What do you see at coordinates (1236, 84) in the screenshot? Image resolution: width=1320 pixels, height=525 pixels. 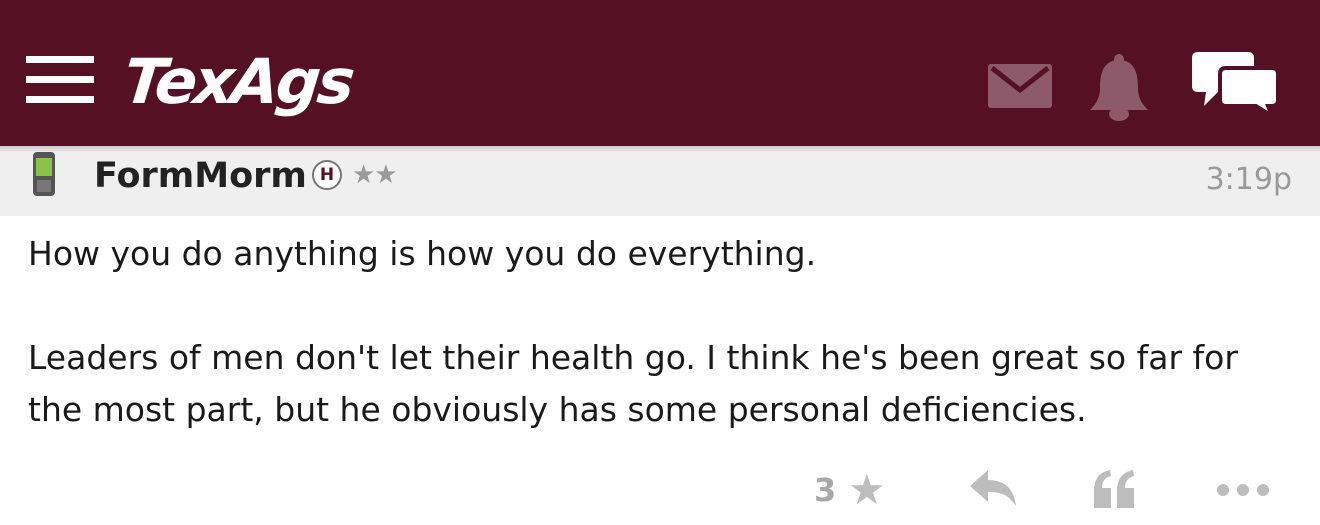 I see `chat-bubbles-icon` at bounding box center [1236, 84].